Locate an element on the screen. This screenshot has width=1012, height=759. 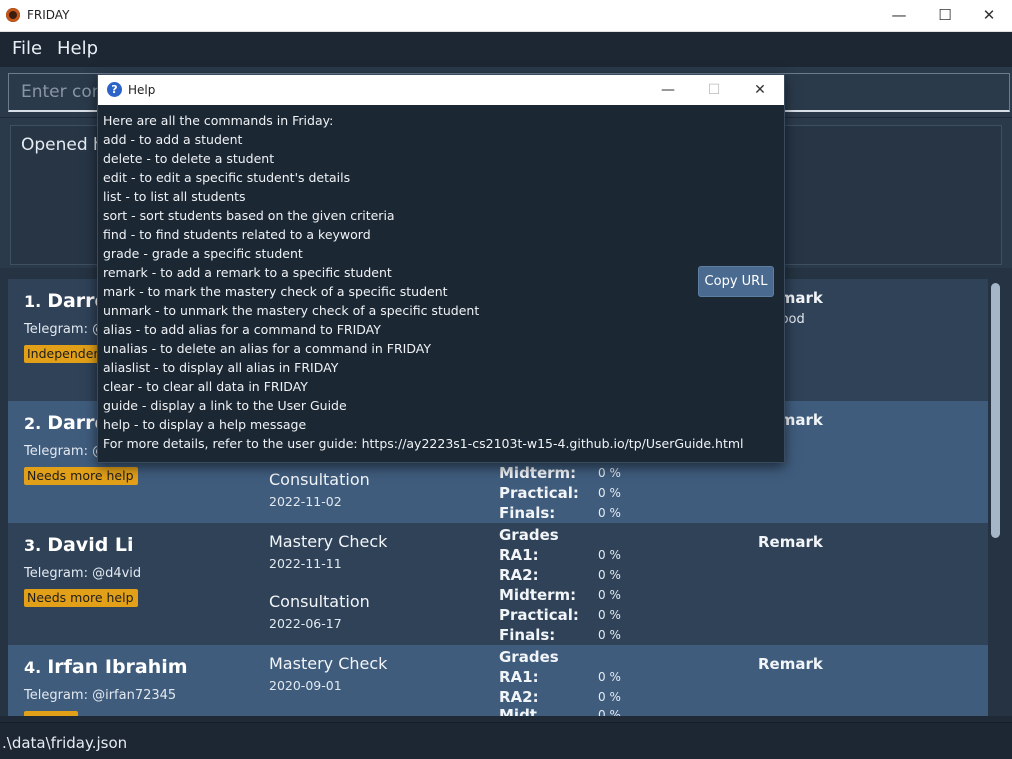
data-file-path: .\data\friday.json is located at coordinates (65, 743).